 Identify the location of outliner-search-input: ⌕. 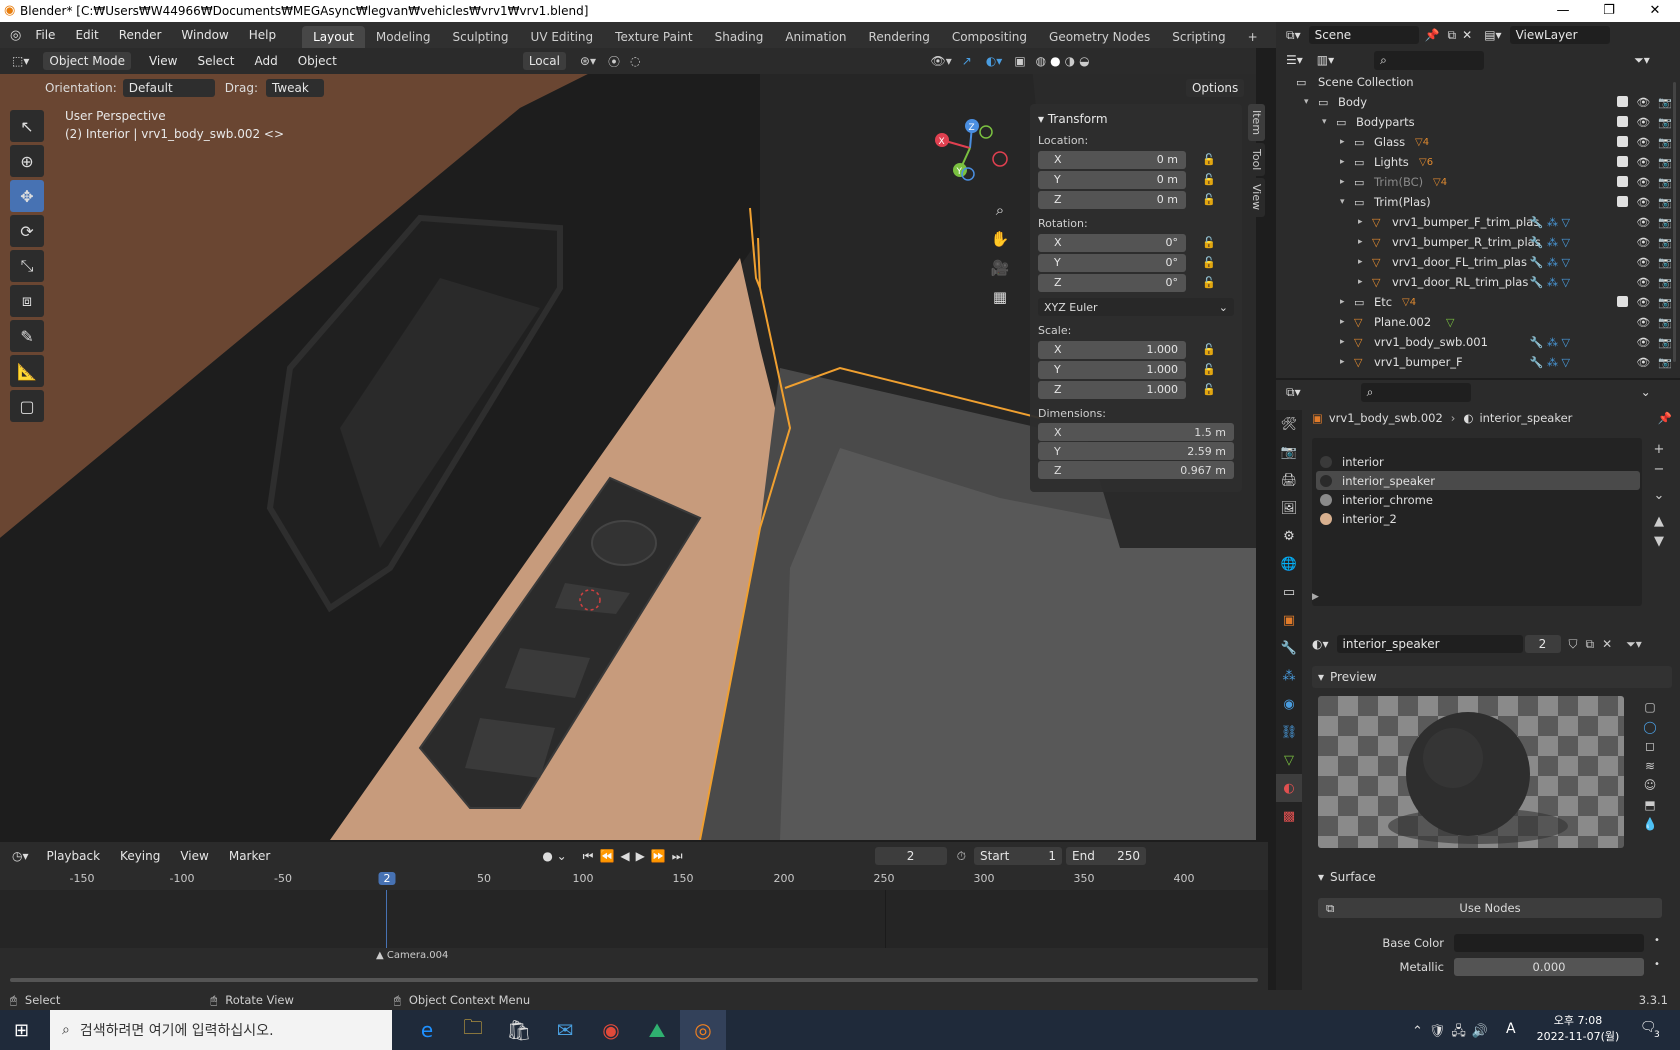
(1429, 60).